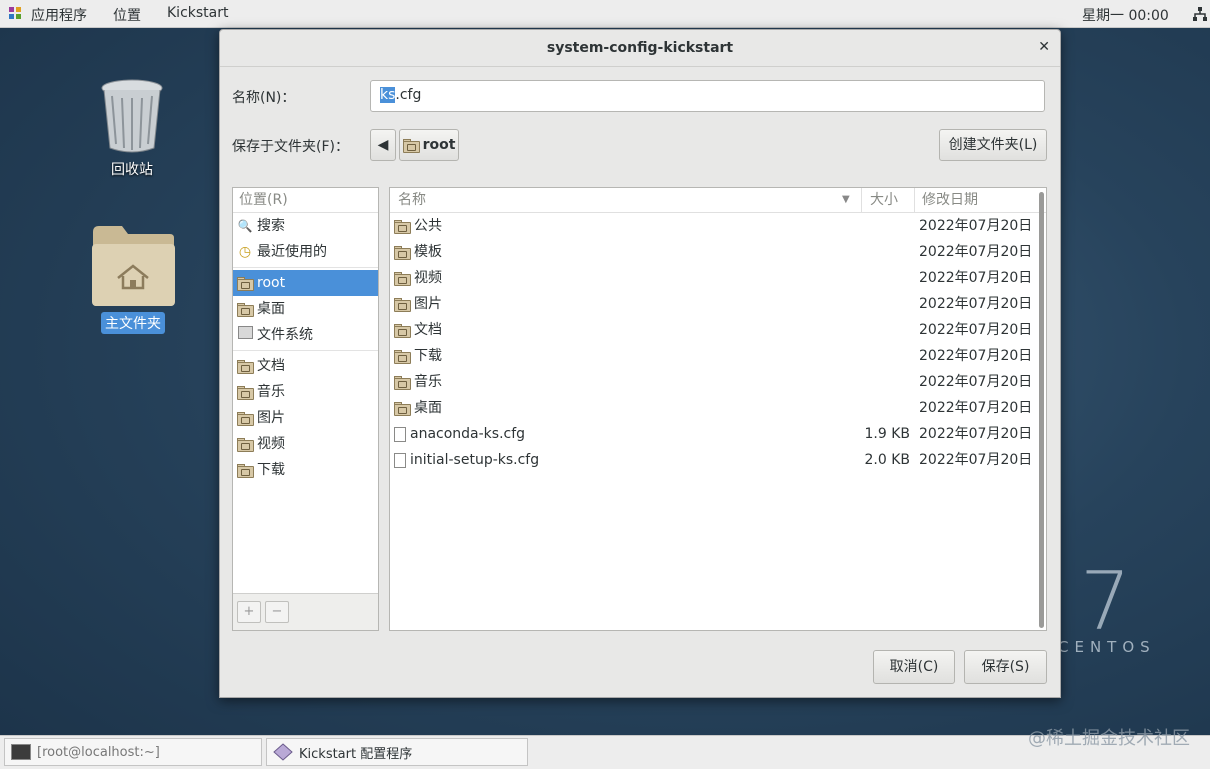 Image resolution: width=1210 pixels, height=769 pixels. What do you see at coordinates (277, 612) in the screenshot?
I see `remove-bookmark-button: −` at bounding box center [277, 612].